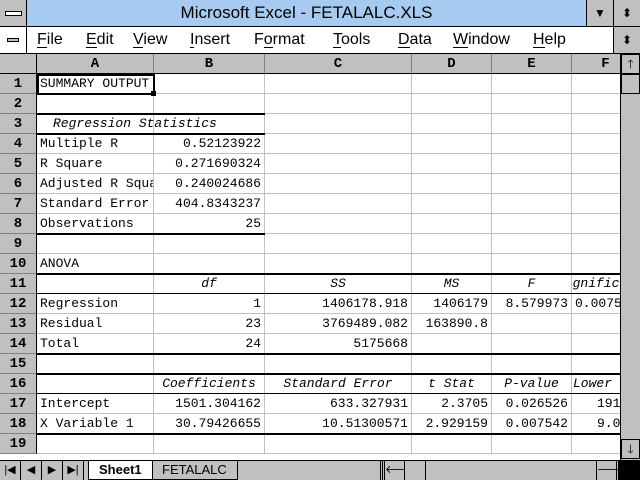 The image size is (640, 480). Describe the element at coordinates (18, 404) in the screenshot. I see `row-header-17: 17` at that location.